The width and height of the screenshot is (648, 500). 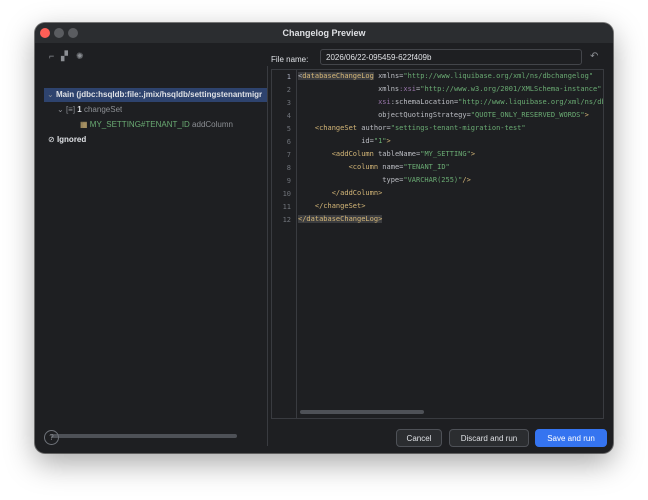 I want to click on code-line: type="VARCHAR(255)"/>, so click(x=384, y=180).